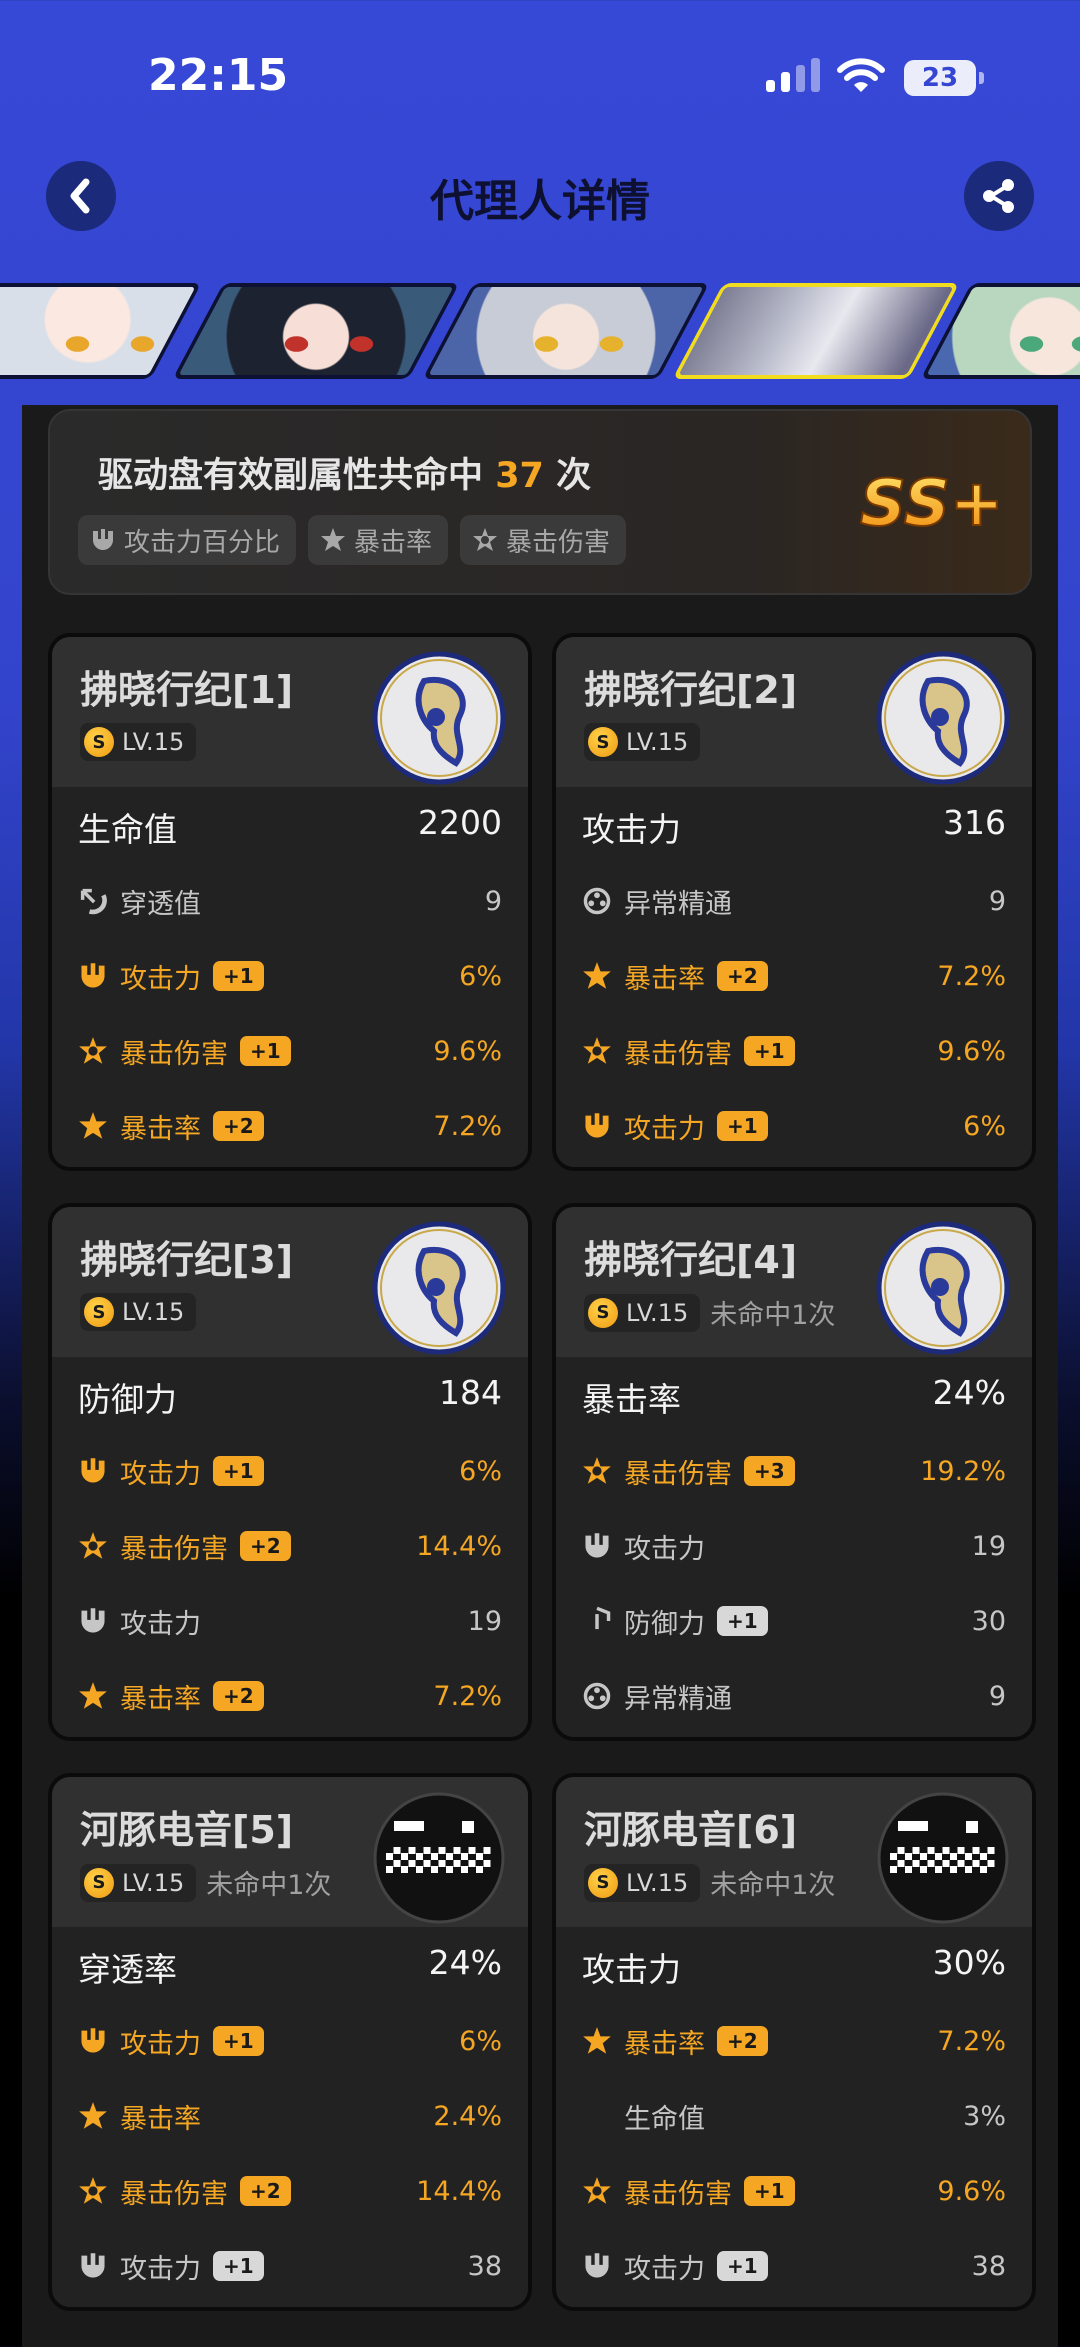 The width and height of the screenshot is (1080, 2347). I want to click on character-portrait-4-selected, so click(816, 331).